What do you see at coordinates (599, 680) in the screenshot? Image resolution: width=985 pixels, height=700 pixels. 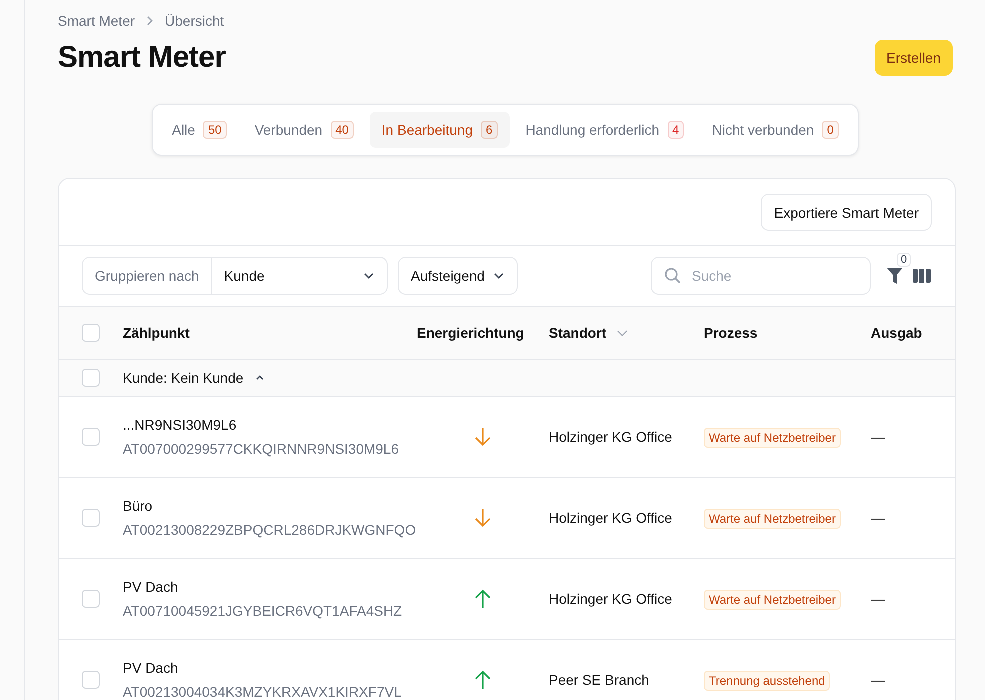 I see `table-cell: Peer SE Branch` at bounding box center [599, 680].